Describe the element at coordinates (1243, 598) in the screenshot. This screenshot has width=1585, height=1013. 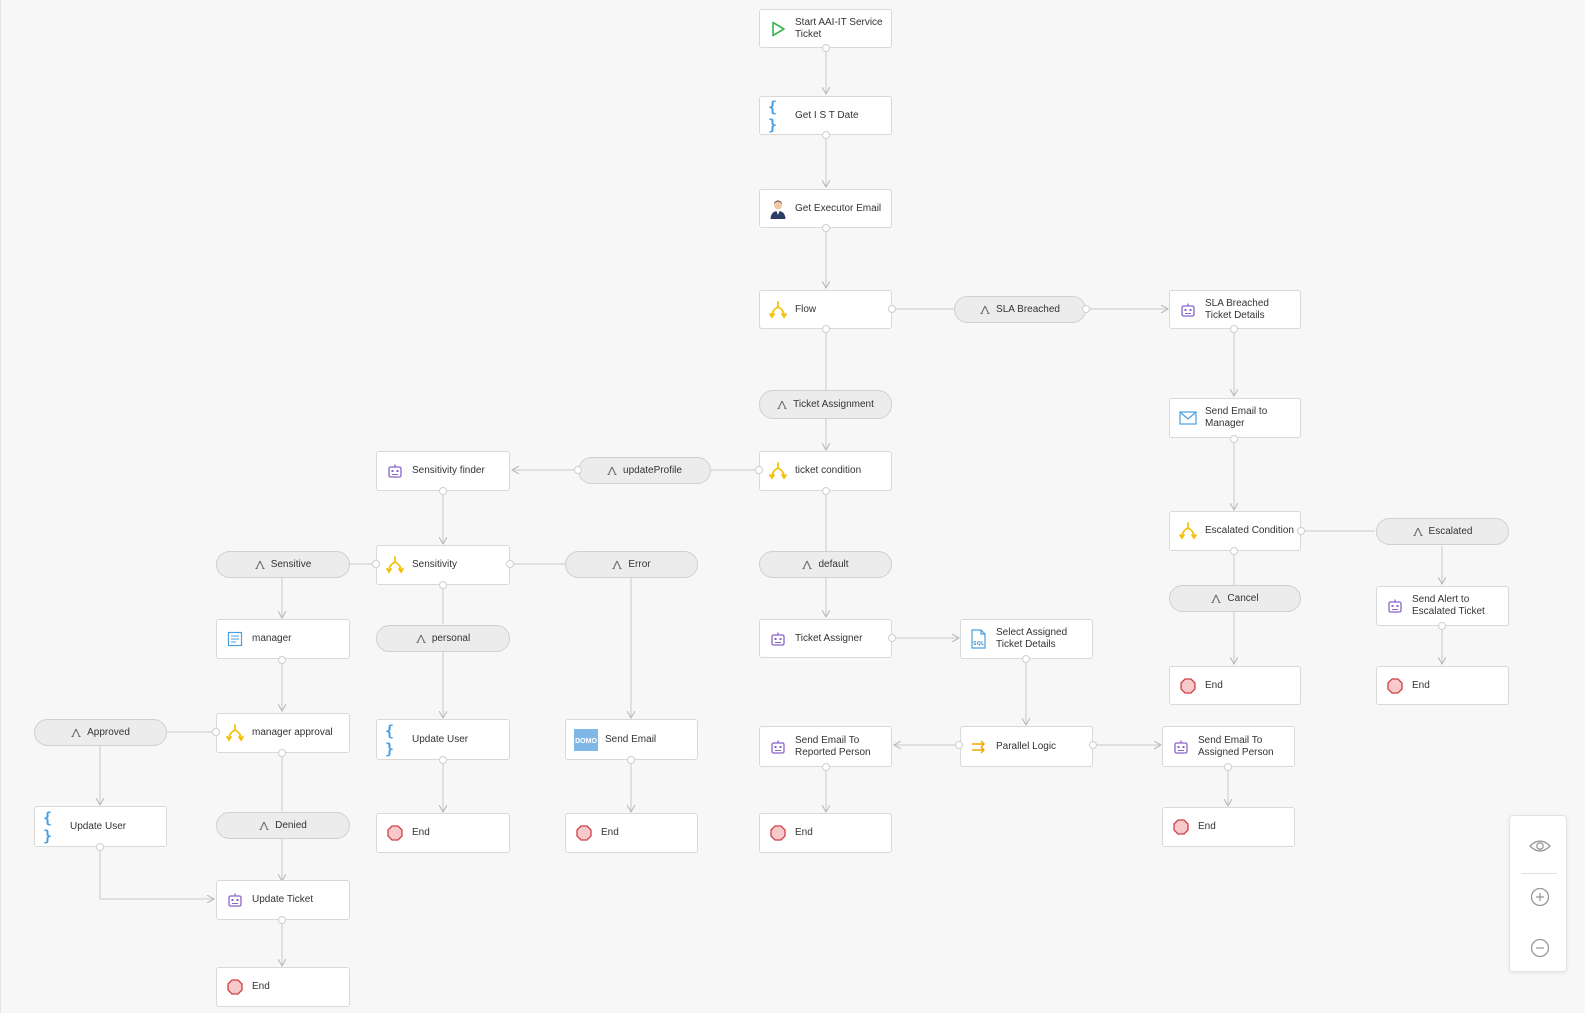
I see `branch-label: Cancel` at that location.